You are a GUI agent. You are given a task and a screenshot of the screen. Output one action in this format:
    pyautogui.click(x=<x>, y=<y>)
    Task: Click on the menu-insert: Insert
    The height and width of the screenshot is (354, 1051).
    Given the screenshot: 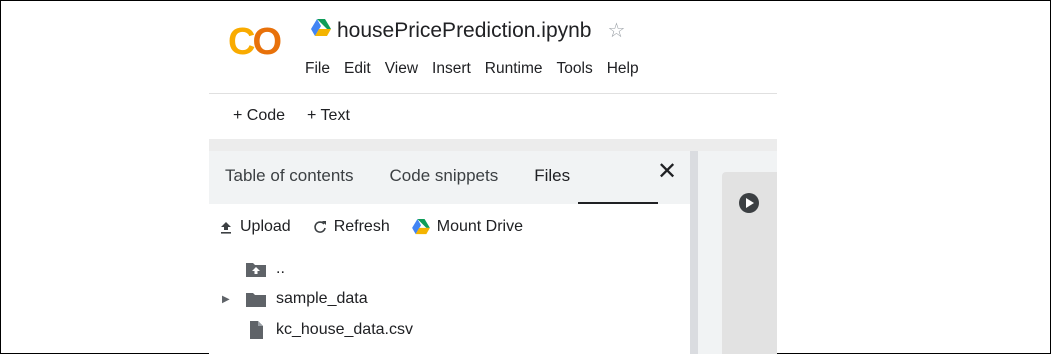 What is the action you would take?
    pyautogui.click(x=451, y=69)
    